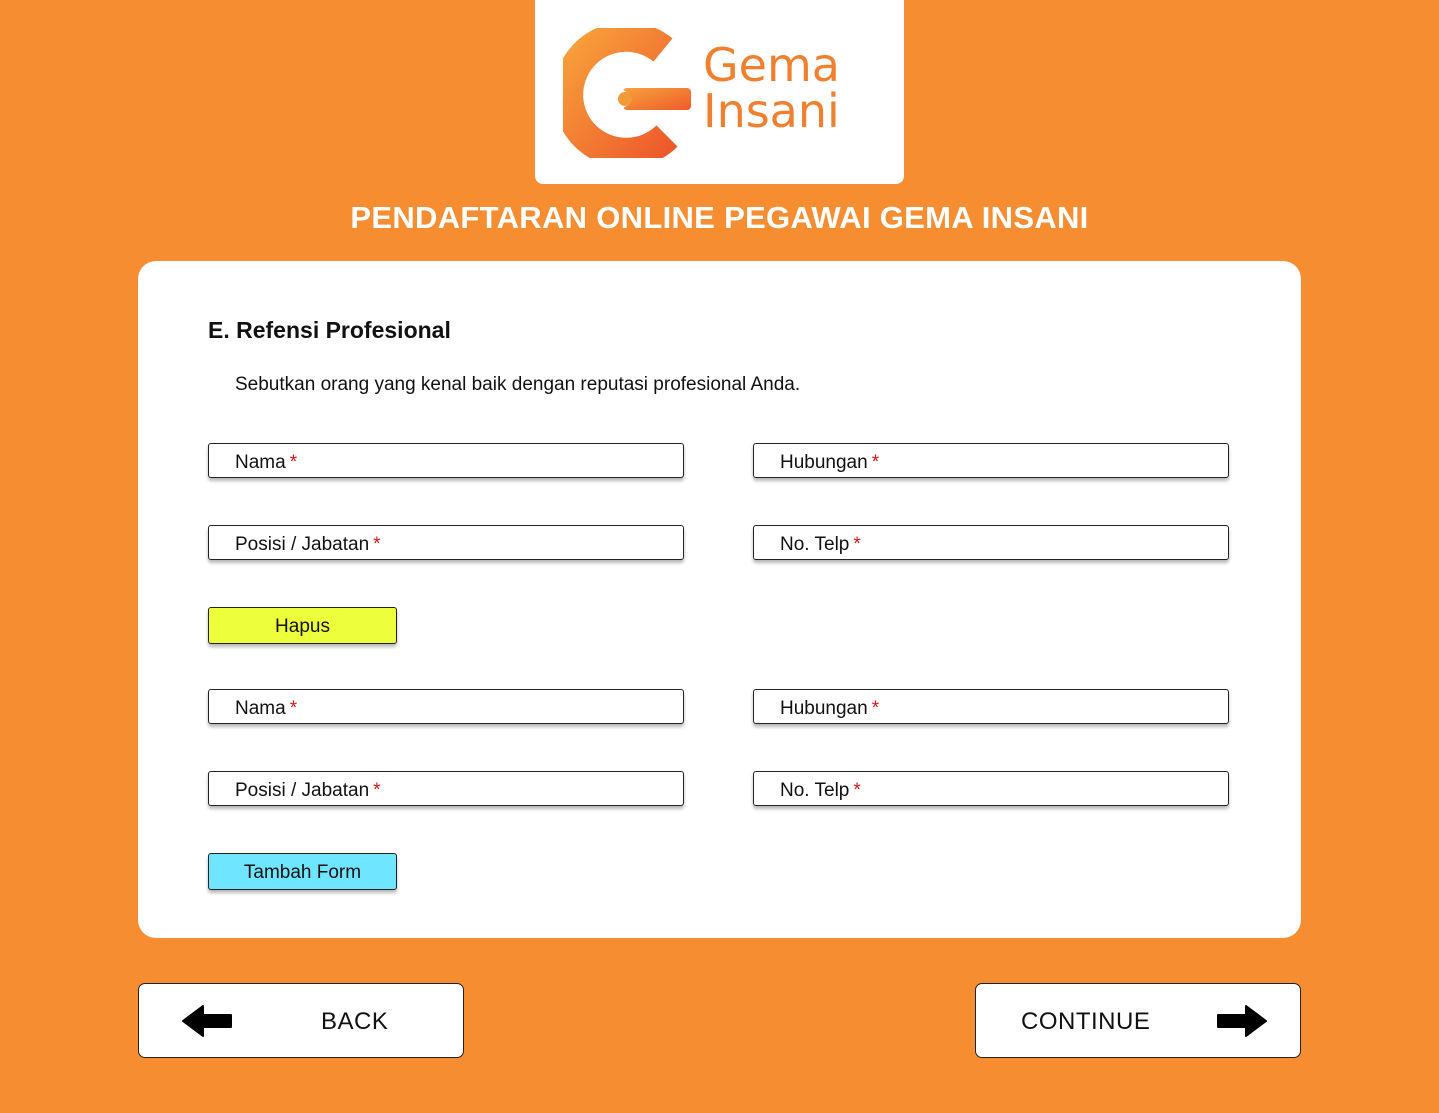 The height and width of the screenshot is (1113, 1439). What do you see at coordinates (771, 65) in the screenshot?
I see `brand-name-line1: Gema` at bounding box center [771, 65].